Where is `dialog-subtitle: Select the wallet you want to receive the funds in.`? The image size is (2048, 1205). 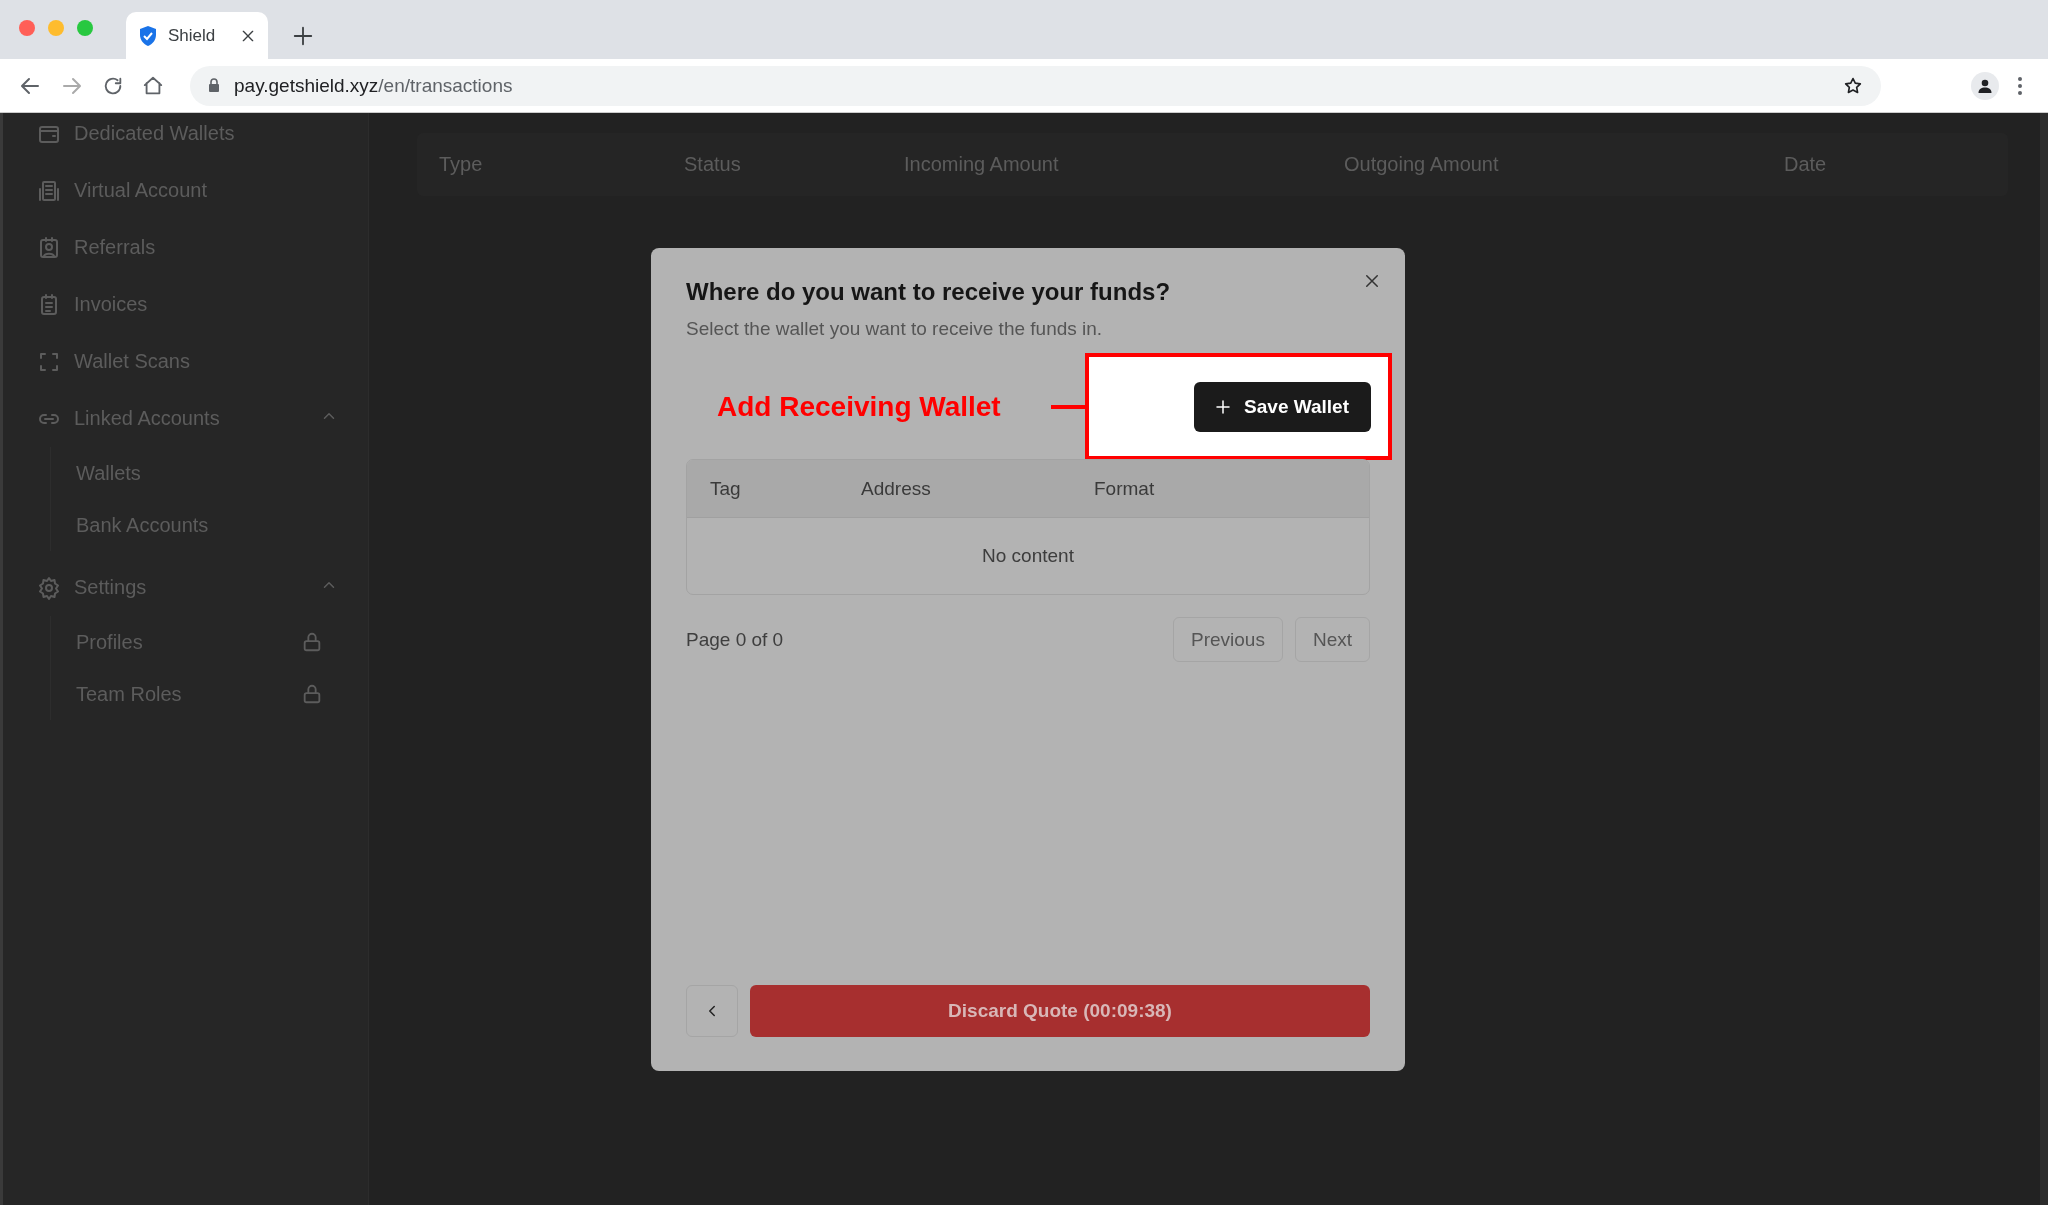 dialog-subtitle: Select the wallet you want to receive the funds in. is located at coordinates (895, 329).